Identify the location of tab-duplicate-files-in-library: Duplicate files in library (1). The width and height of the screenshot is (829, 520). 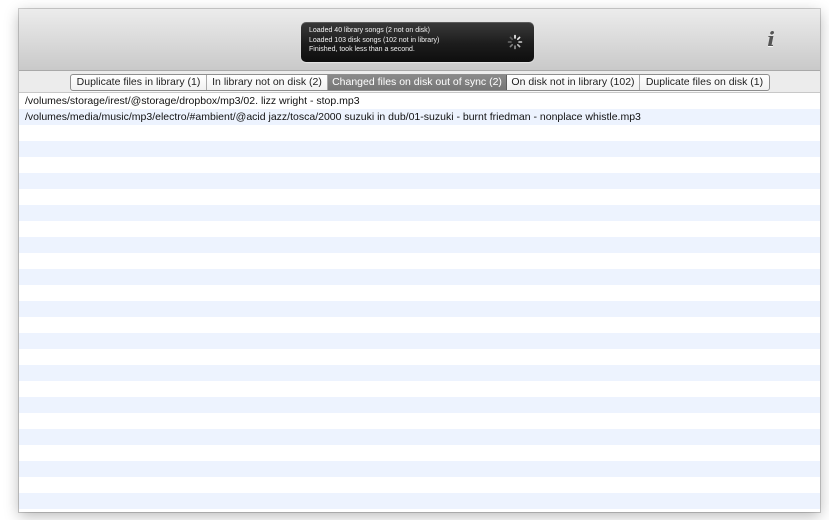
(139, 82).